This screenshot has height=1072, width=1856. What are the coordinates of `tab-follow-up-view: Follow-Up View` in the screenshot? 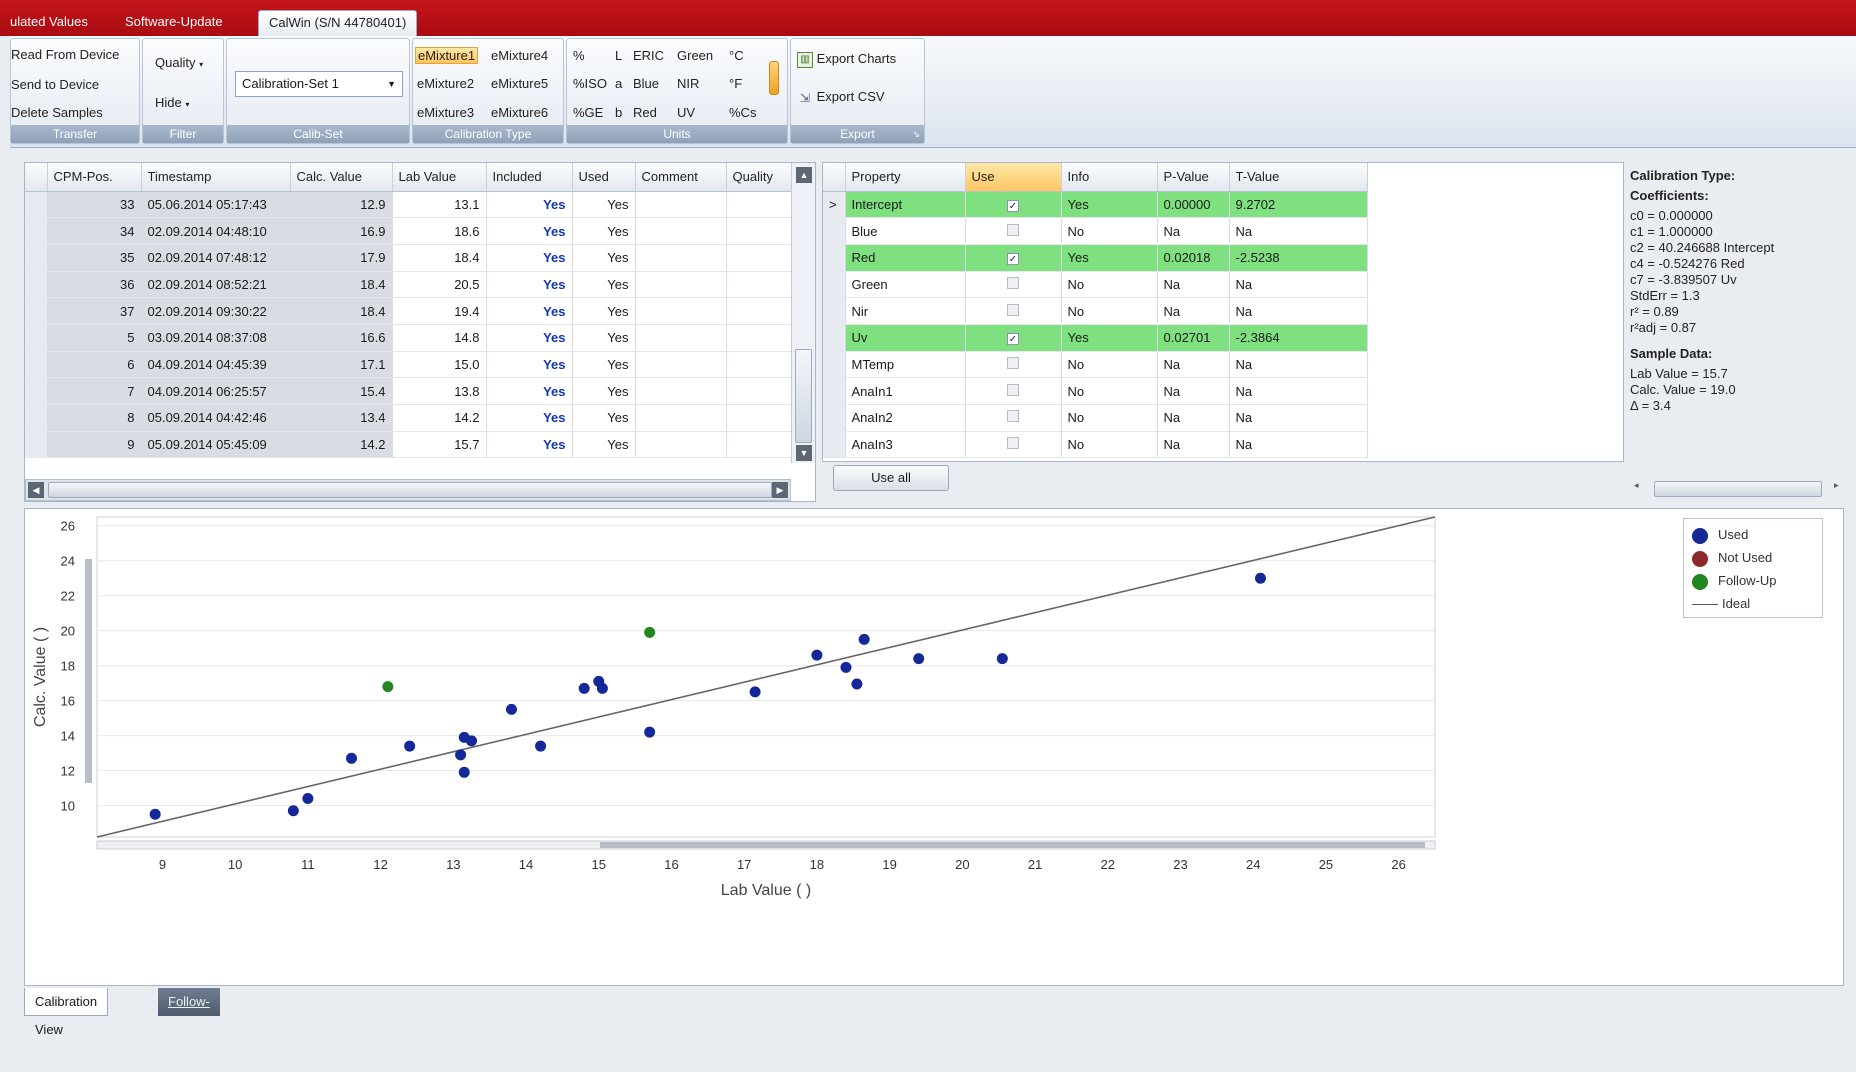 It's located at (189, 1026).